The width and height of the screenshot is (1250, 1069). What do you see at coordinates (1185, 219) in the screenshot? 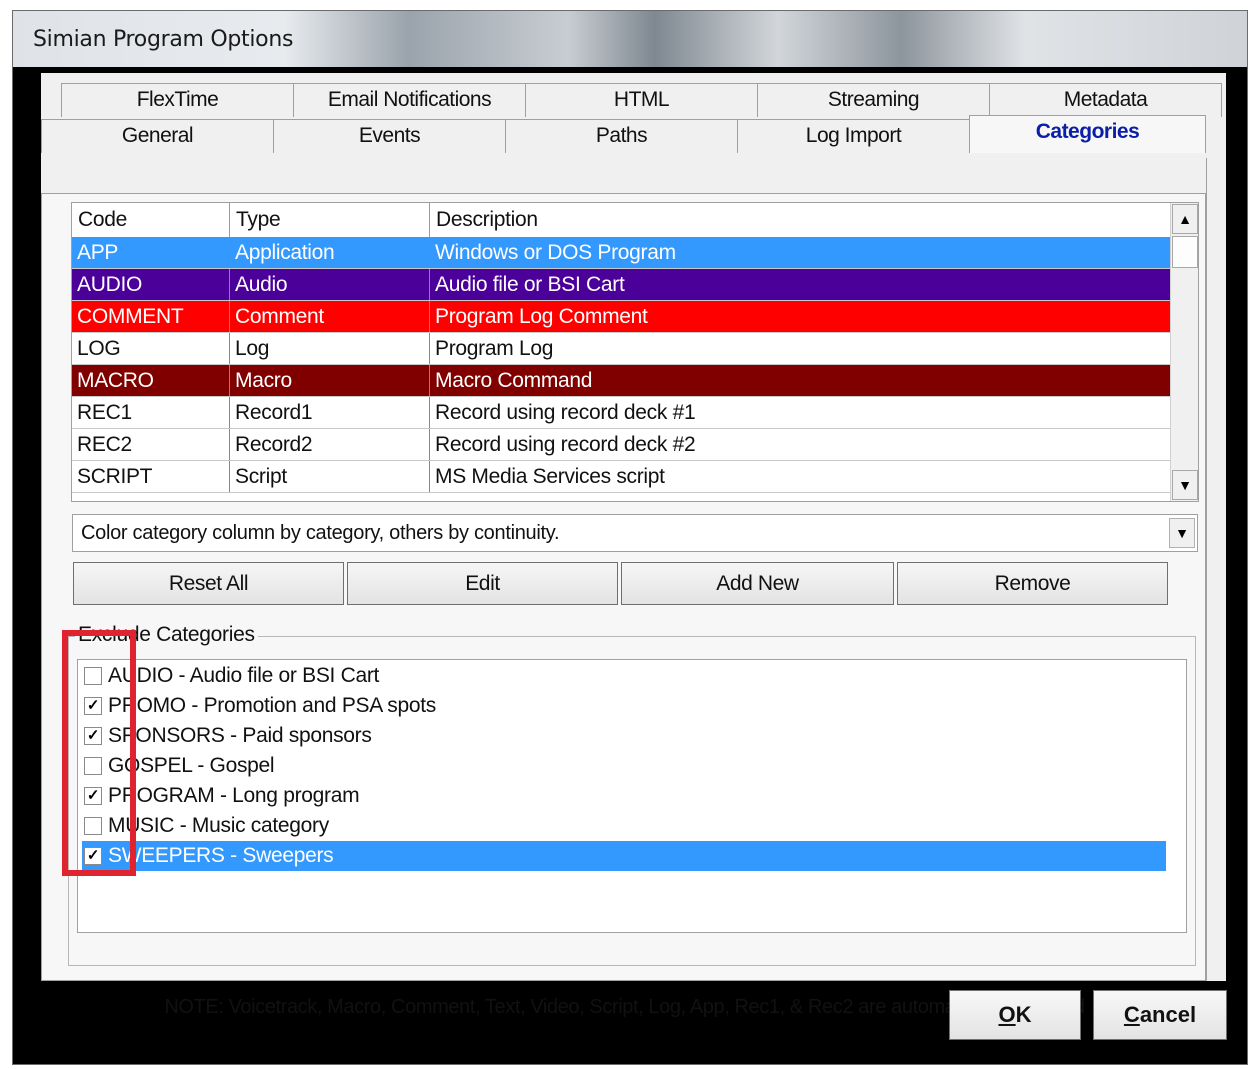
I see `scroll-up-icon: ▲` at bounding box center [1185, 219].